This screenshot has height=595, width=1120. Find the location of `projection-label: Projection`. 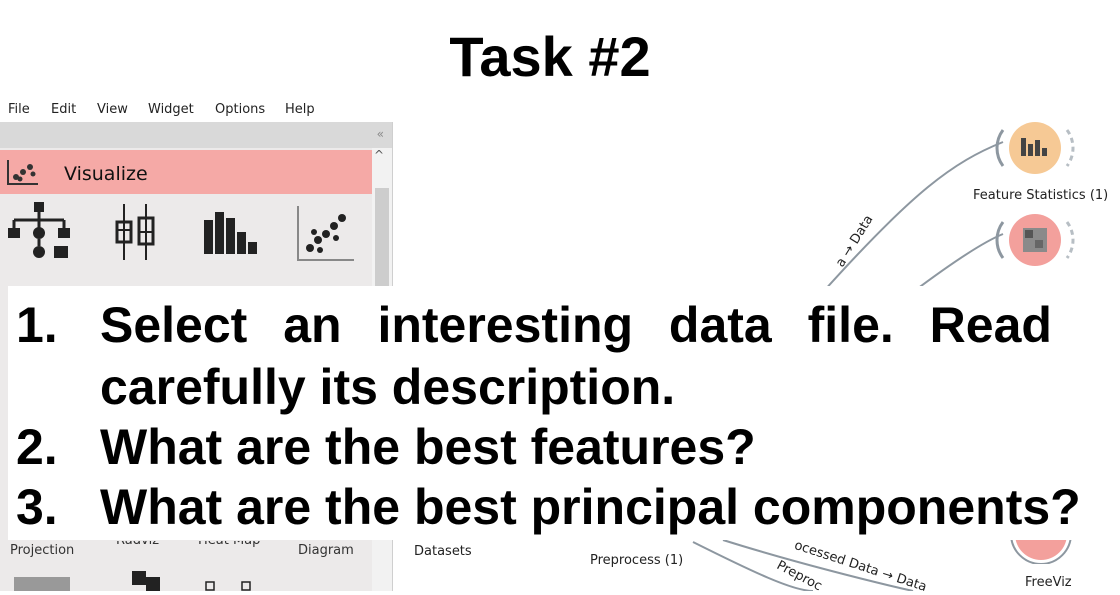

projection-label: Projection is located at coordinates (42, 550).